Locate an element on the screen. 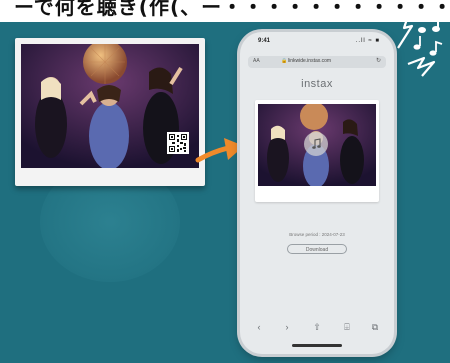  browser-url-bar: AA 🔒 linkwide.instax.com ↻ is located at coordinates (317, 62).